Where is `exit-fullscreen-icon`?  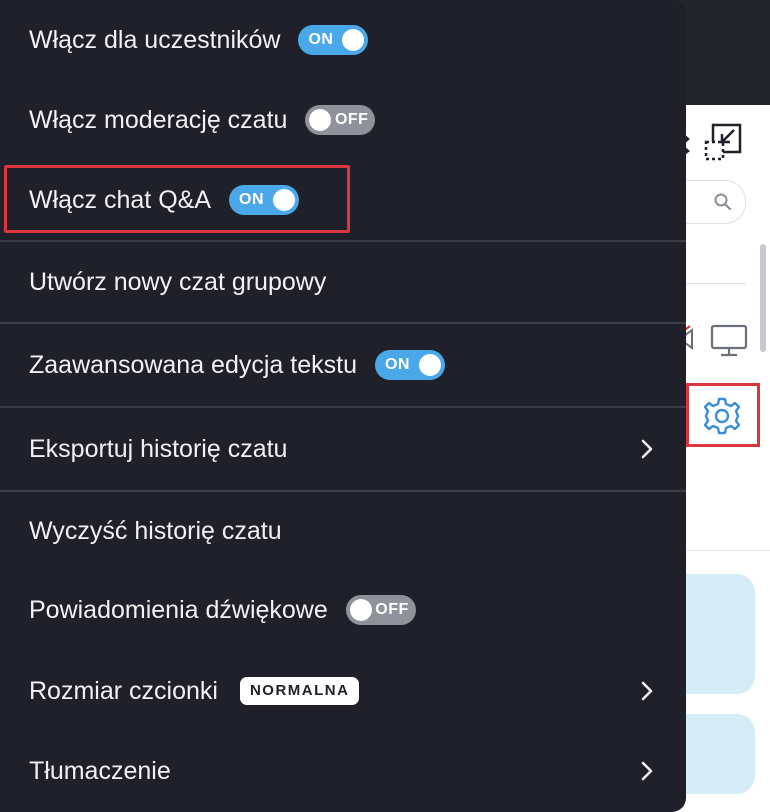 exit-fullscreen-icon is located at coordinates (723, 142).